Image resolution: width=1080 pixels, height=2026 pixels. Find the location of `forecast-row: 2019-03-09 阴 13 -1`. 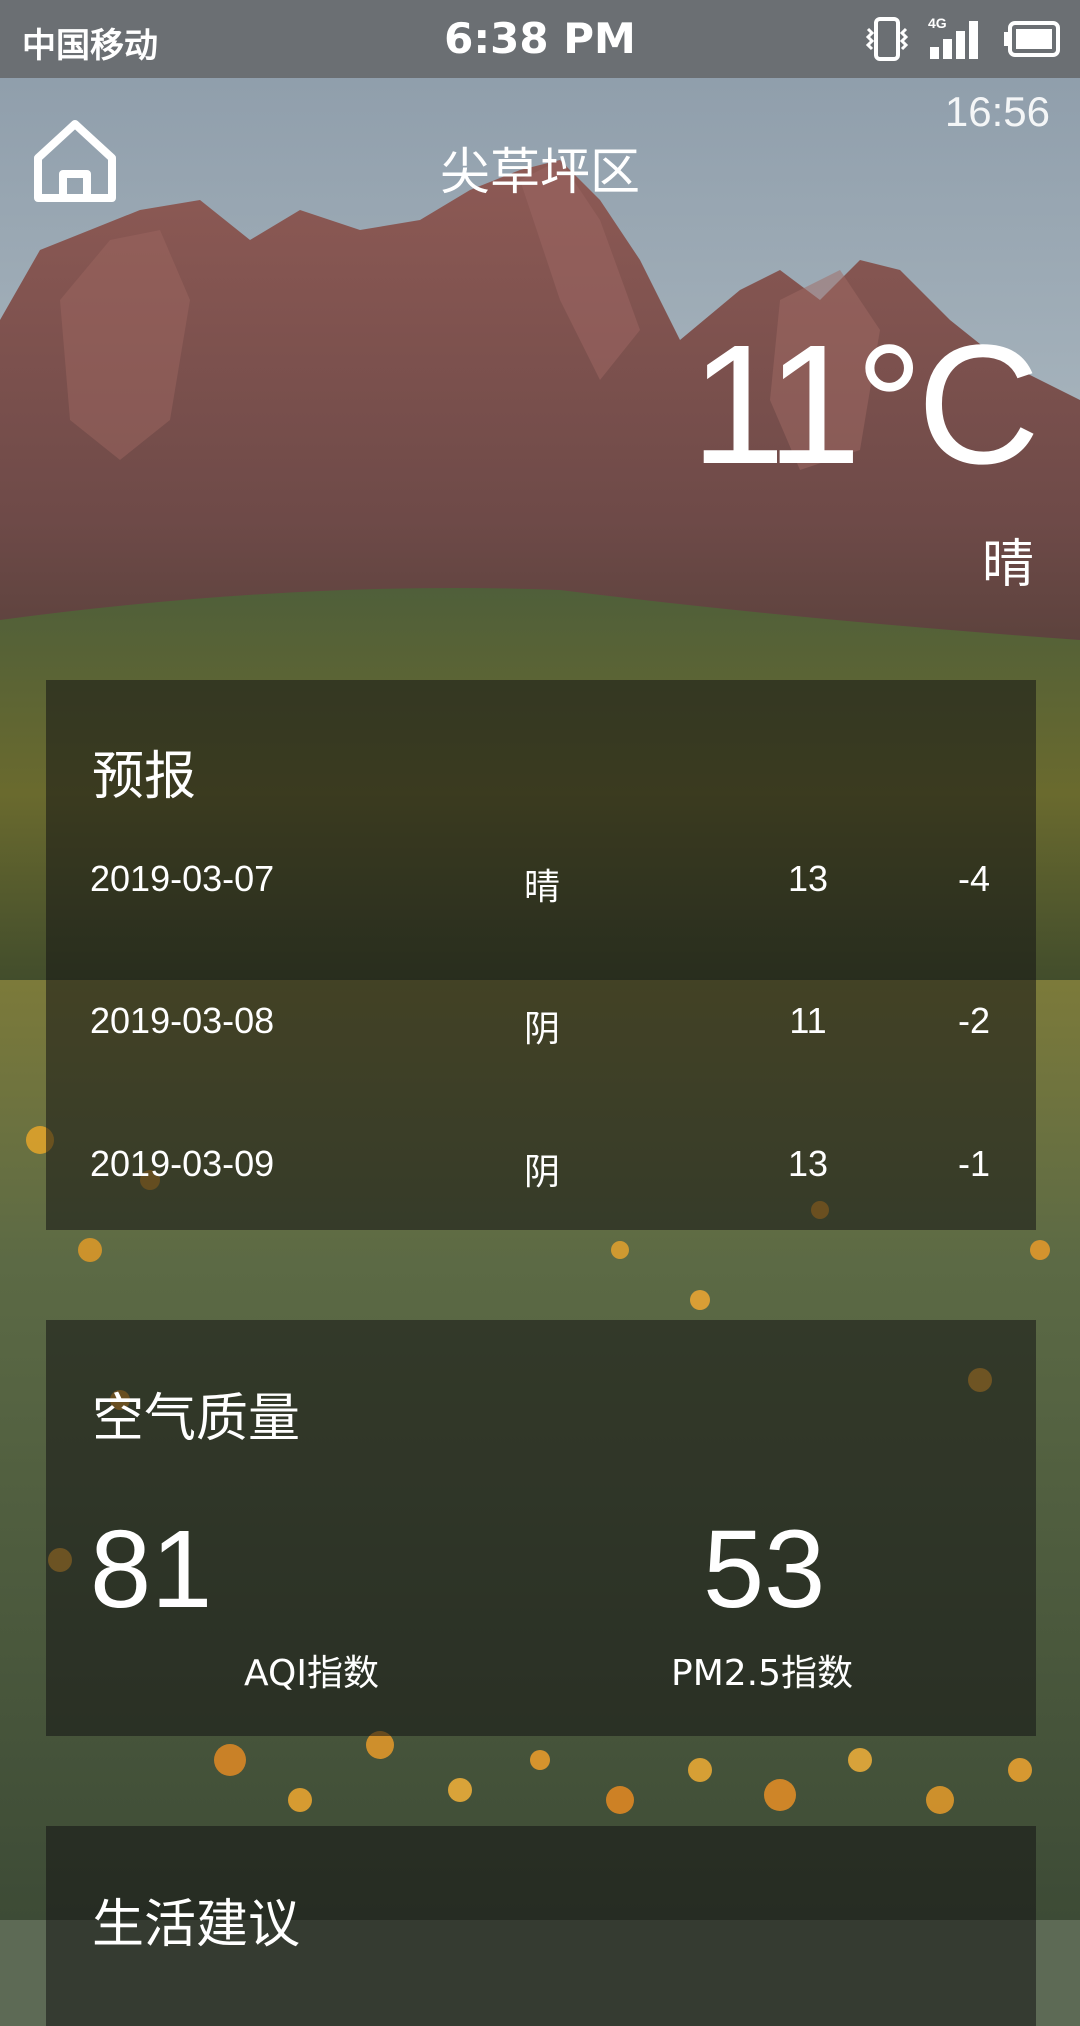

forecast-row: 2019-03-09 阴 13 -1 is located at coordinates (541, 1173).